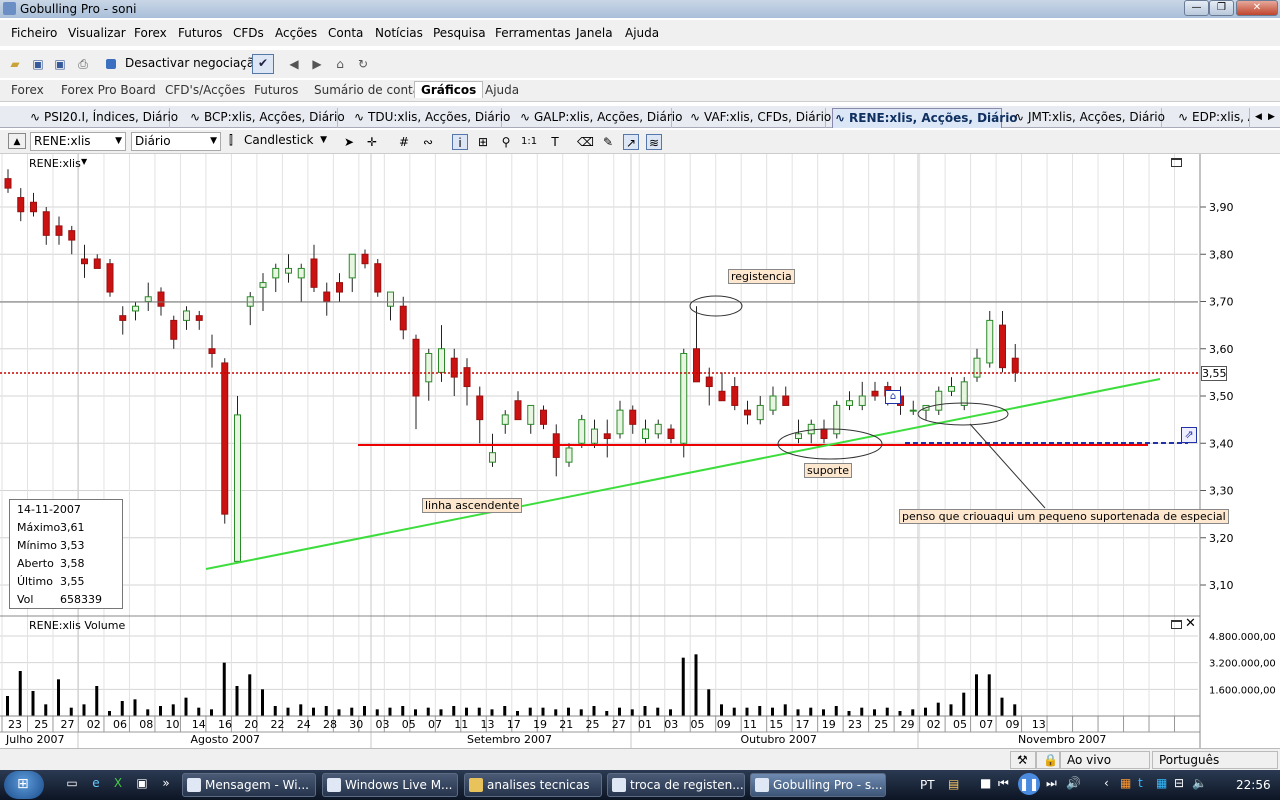 The width and height of the screenshot is (1280, 800). Describe the element at coordinates (97, 33) in the screenshot. I see `menu-visualizar: Visualizar` at that location.